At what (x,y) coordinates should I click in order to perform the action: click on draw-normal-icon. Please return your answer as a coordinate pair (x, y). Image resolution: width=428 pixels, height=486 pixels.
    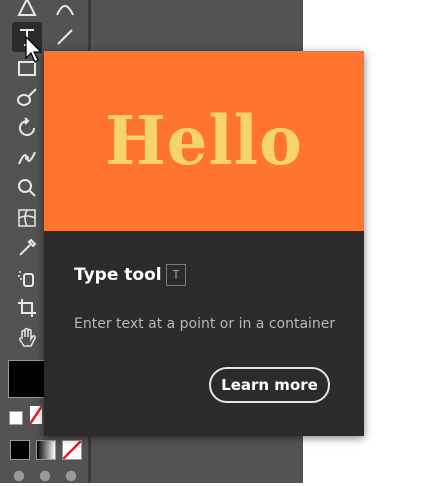
    Looking at the image, I should click on (19, 476).